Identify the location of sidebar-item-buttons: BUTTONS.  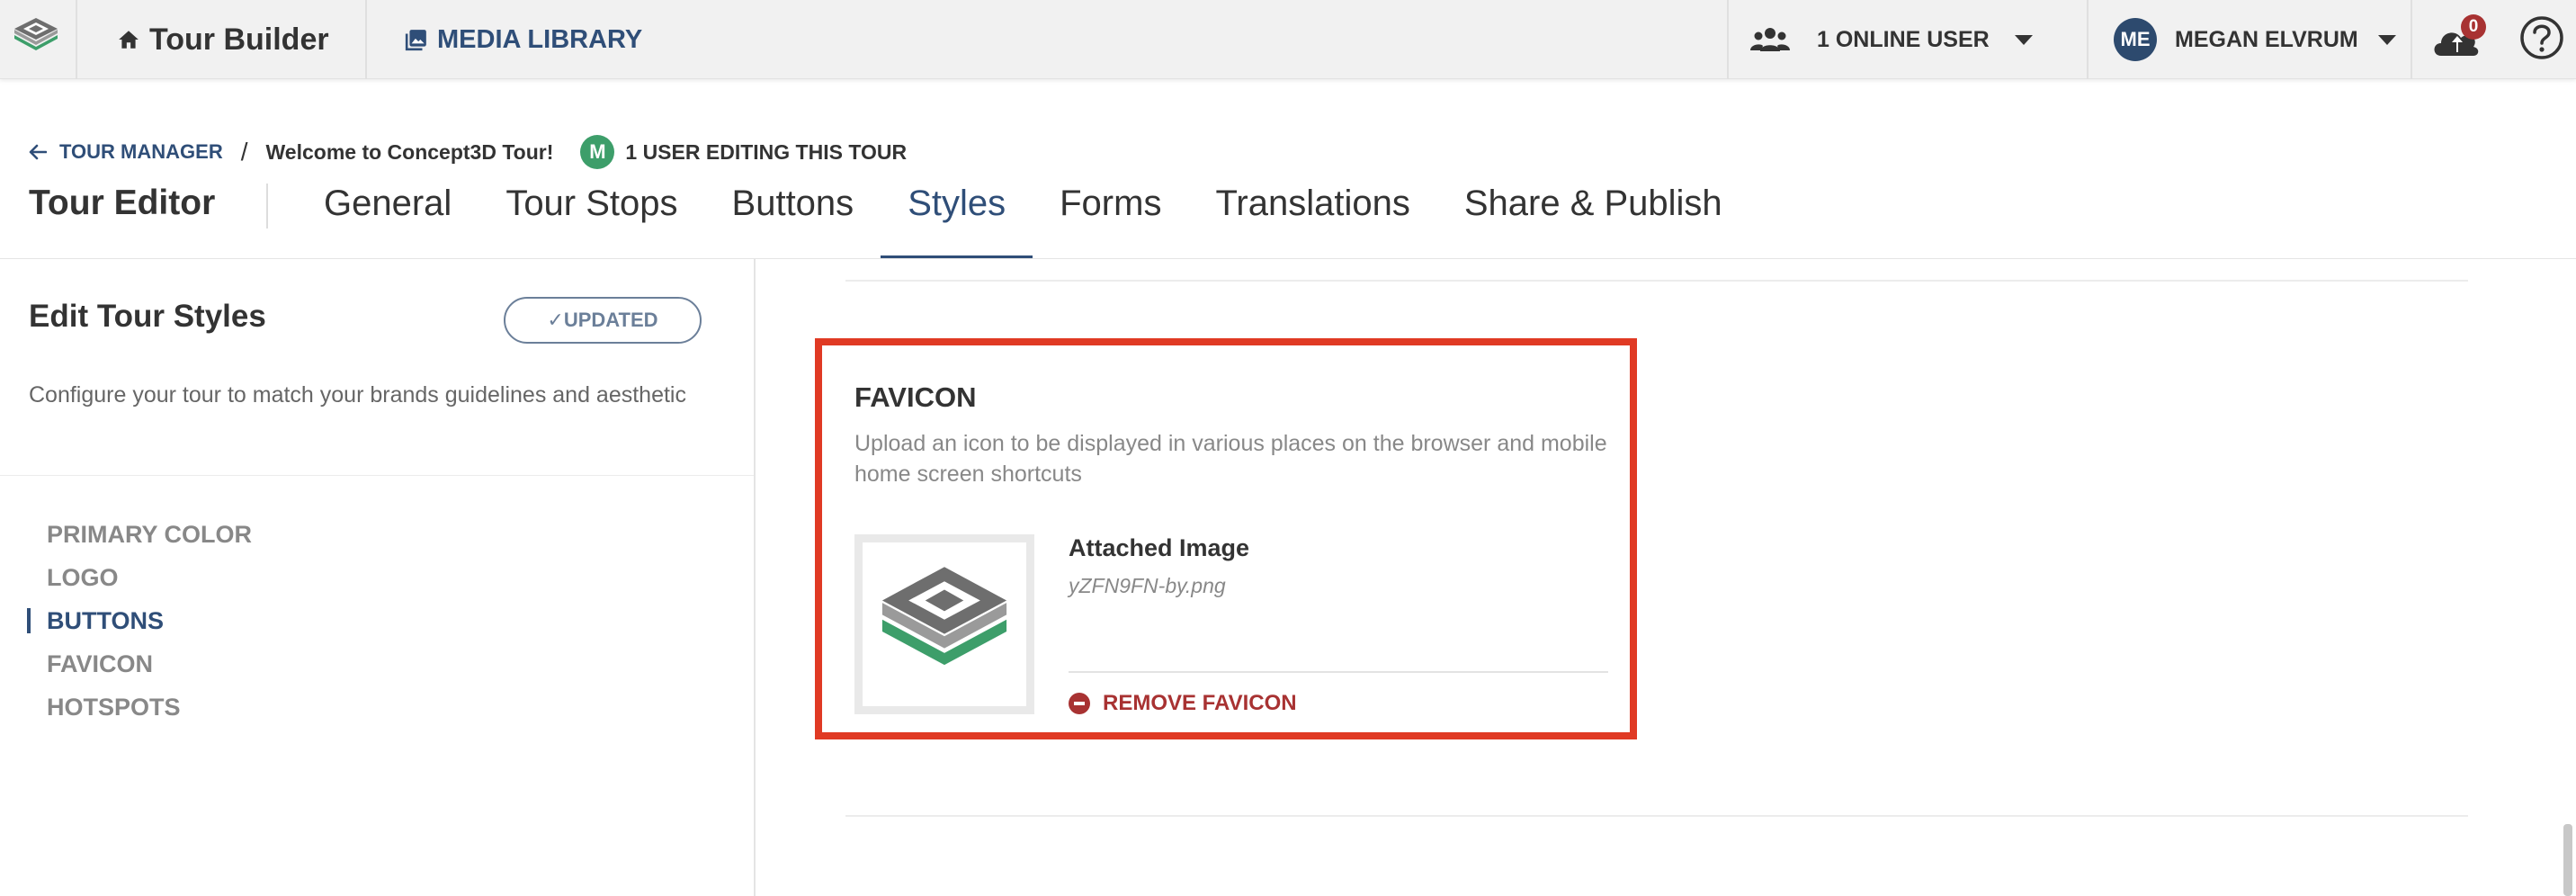
(126, 620).